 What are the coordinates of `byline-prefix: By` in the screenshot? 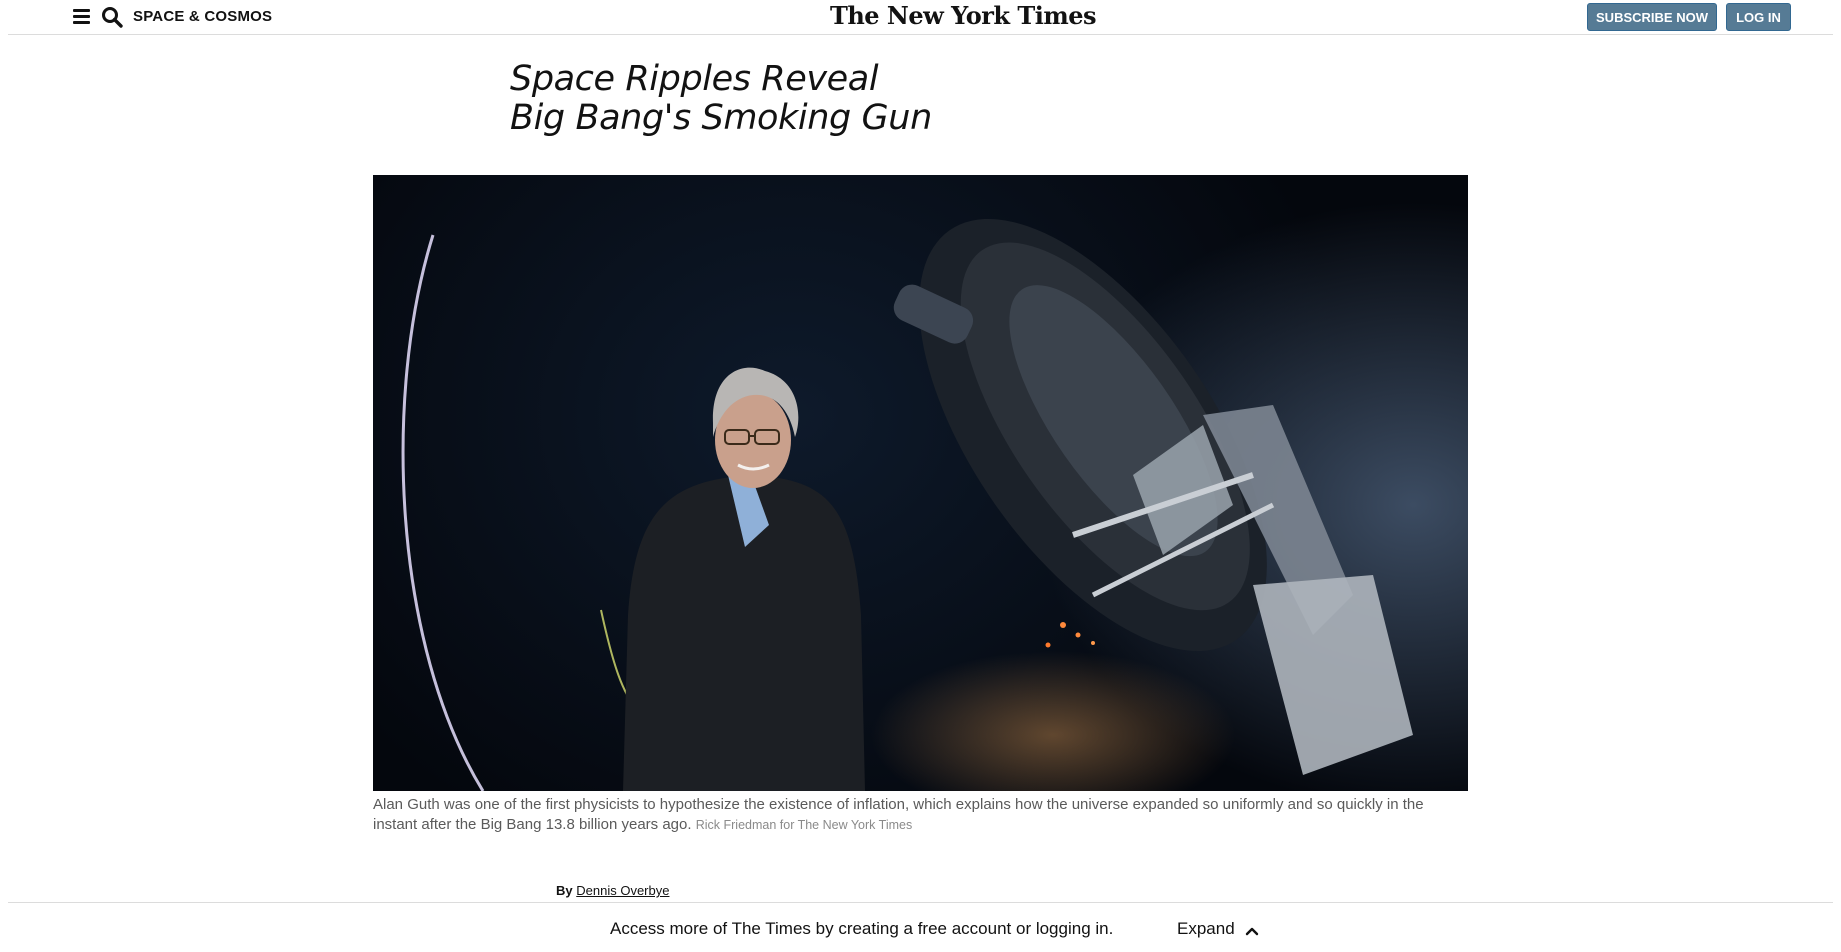 It's located at (564, 890).